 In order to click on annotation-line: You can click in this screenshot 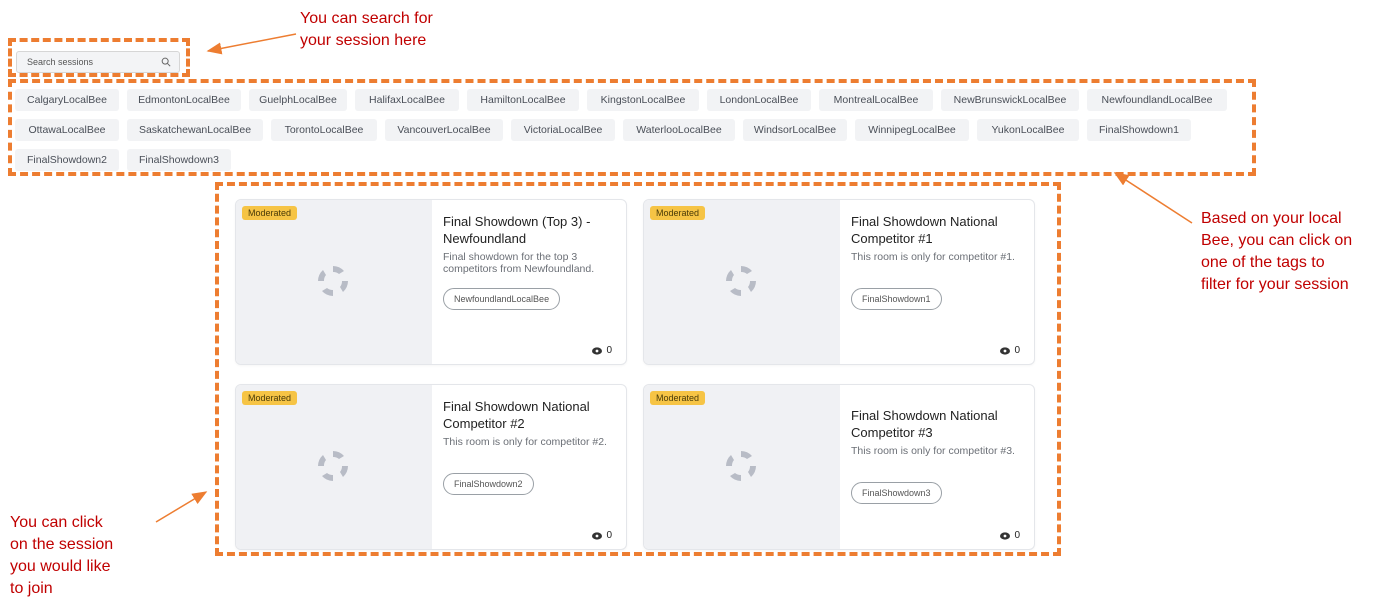, I will do `click(56, 522)`.